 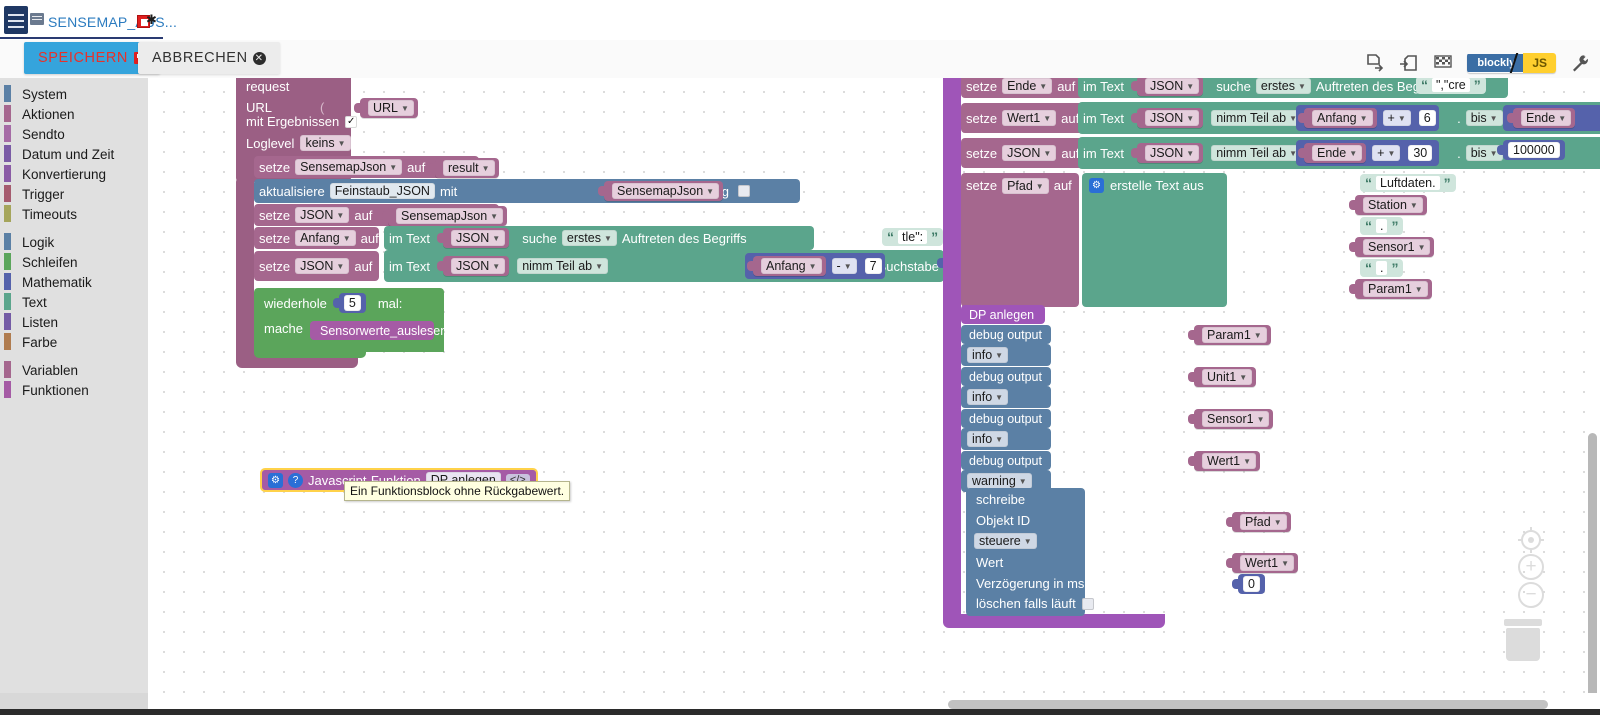 I want to click on url-variable-block: URL ▼, so click(x=386, y=108).